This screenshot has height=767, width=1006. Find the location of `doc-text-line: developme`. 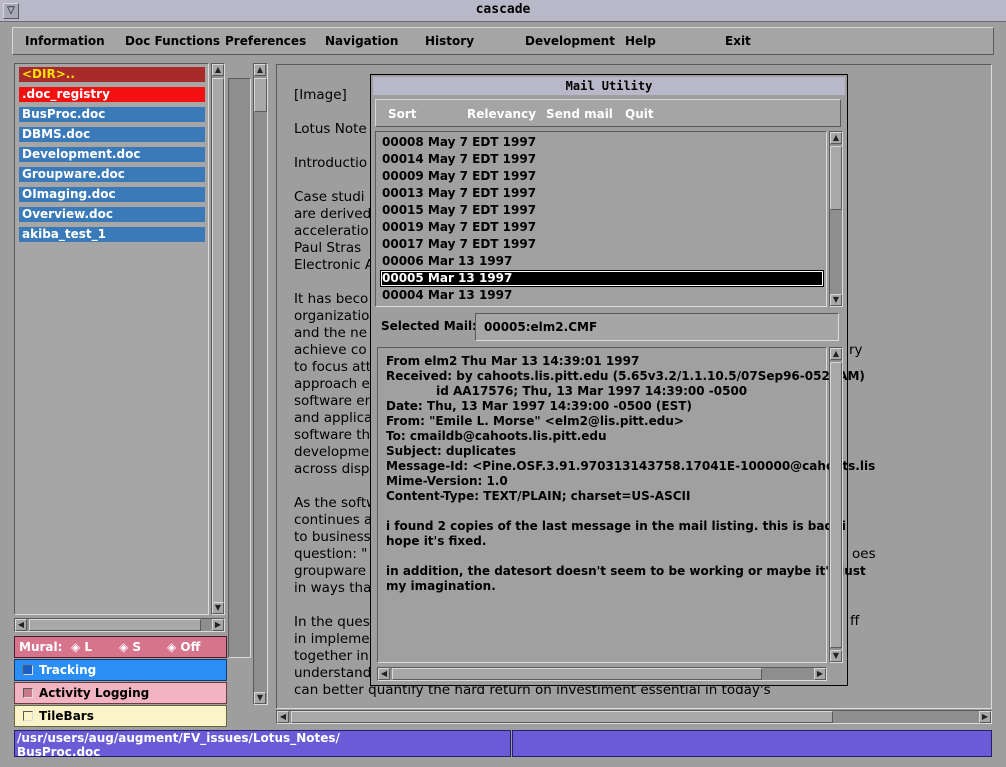

doc-text-line: developme is located at coordinates (332, 452).